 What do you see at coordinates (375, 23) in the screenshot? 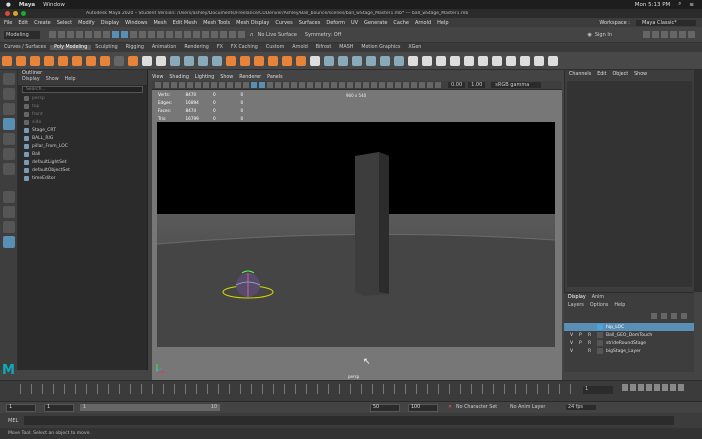
I see `menu-generate: Generate` at bounding box center [375, 23].